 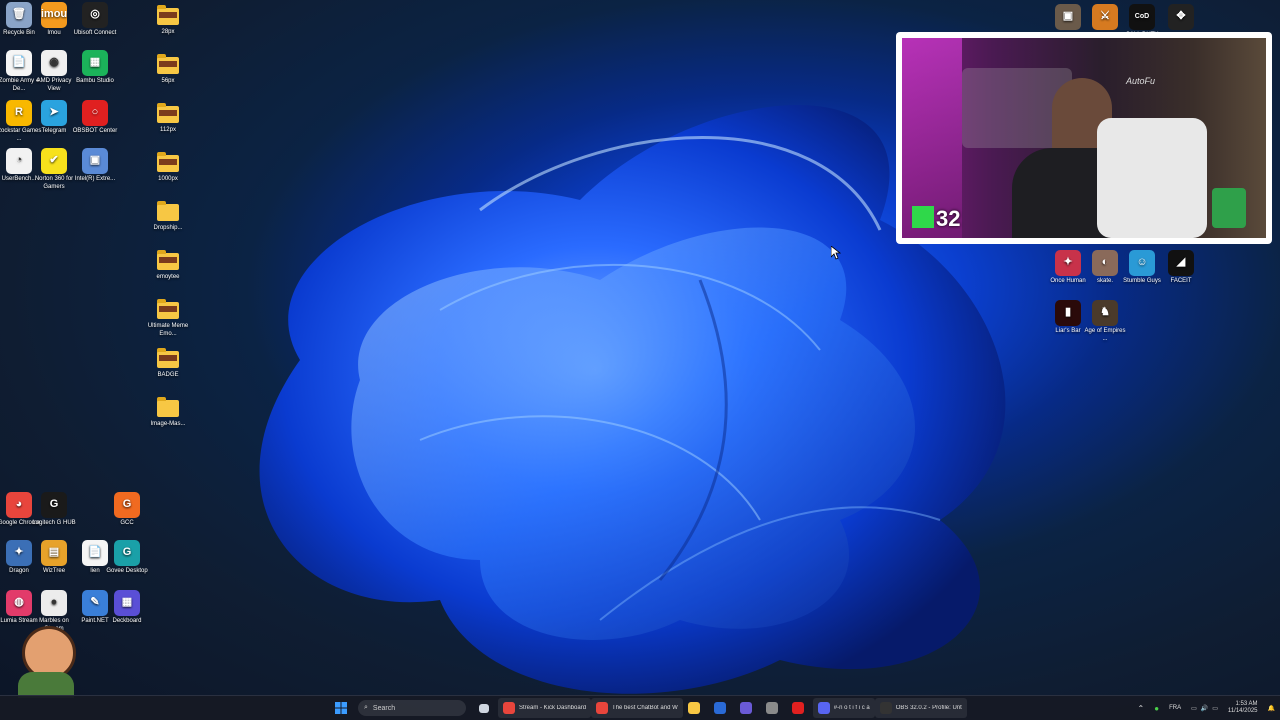 I want to click on desktop-icon: ◉ AMD Privacy View, so click(x=54, y=71).